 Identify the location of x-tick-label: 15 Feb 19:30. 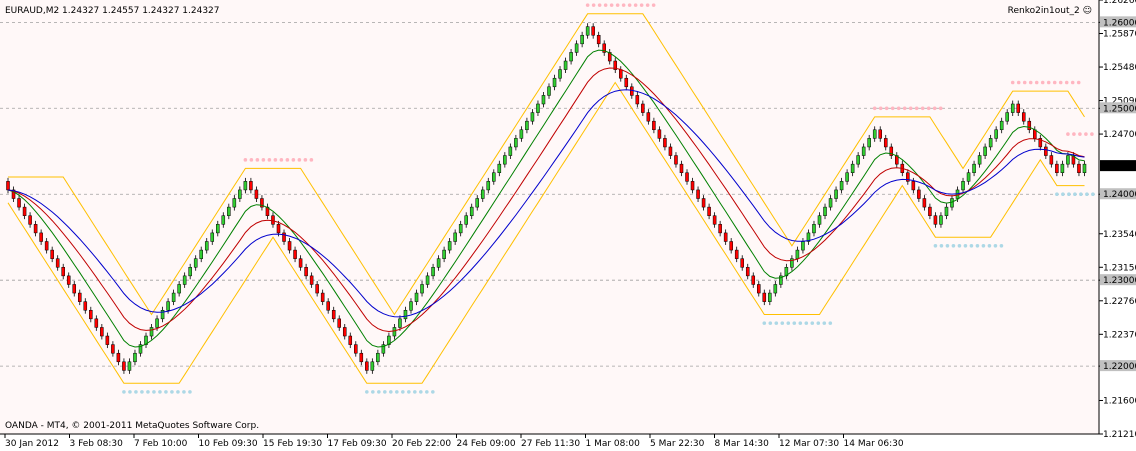
(292, 444).